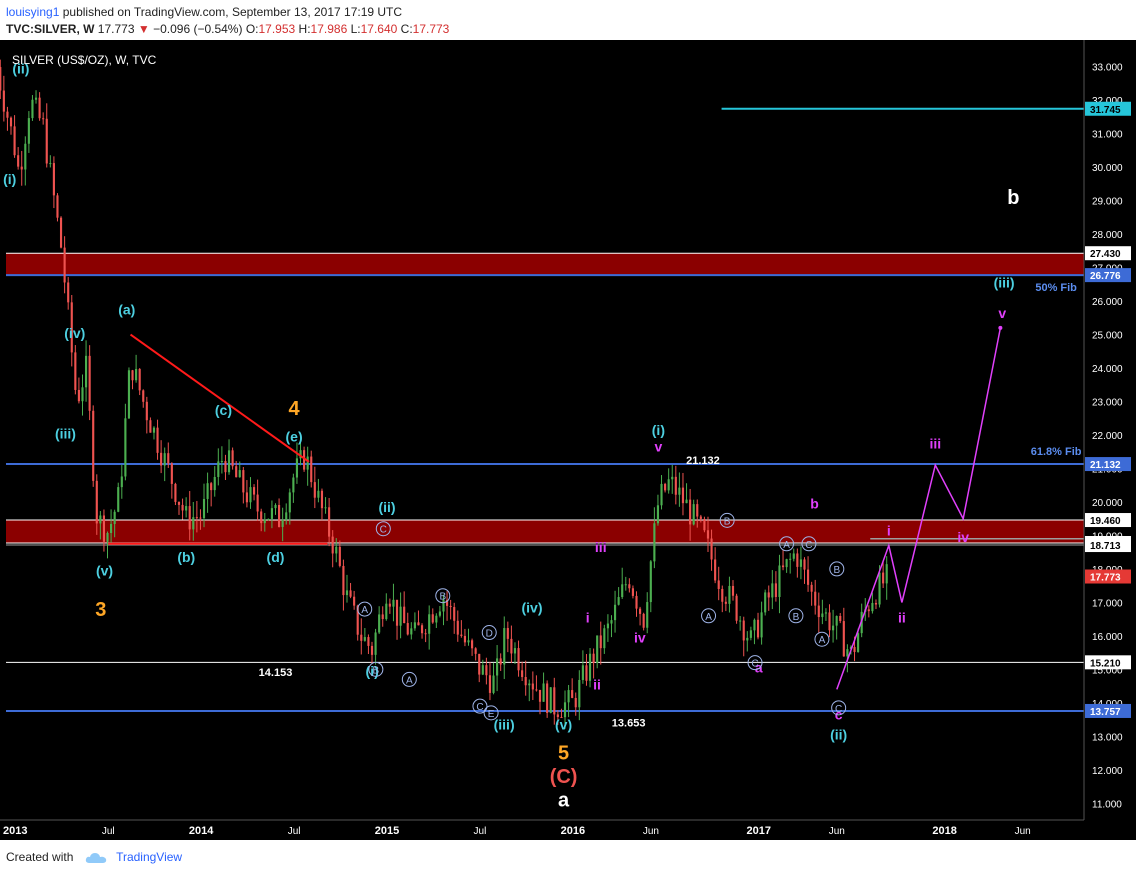  Describe the element at coordinates (431, 29) in the screenshot. I see `close-value: 17.773` at that location.